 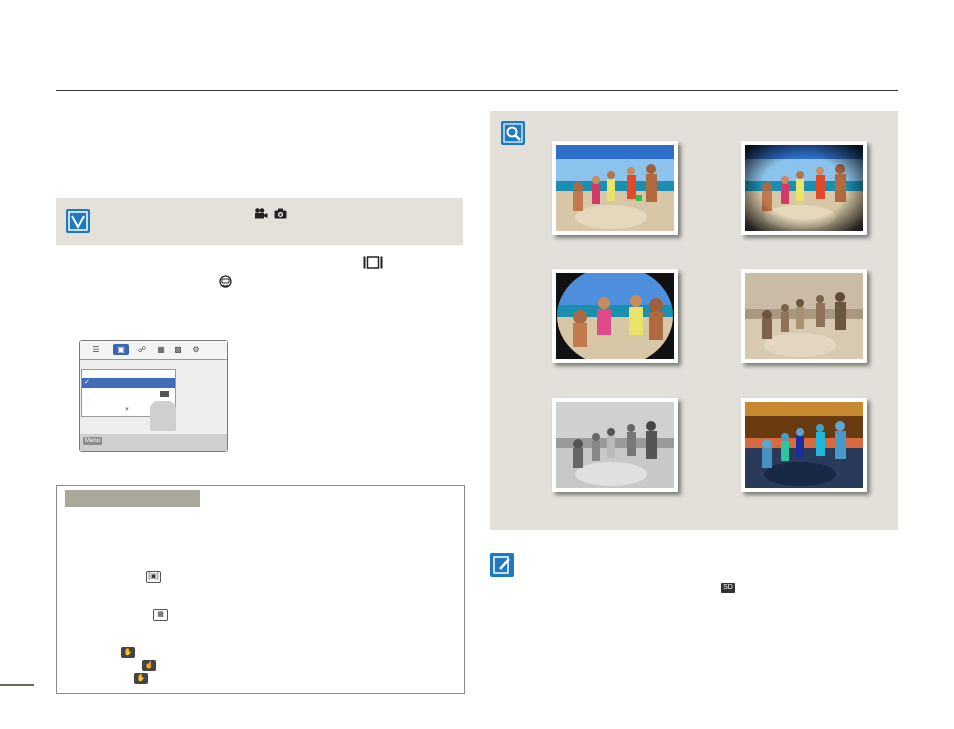 I want to click on effect-photo-negative, so click(x=804, y=445).